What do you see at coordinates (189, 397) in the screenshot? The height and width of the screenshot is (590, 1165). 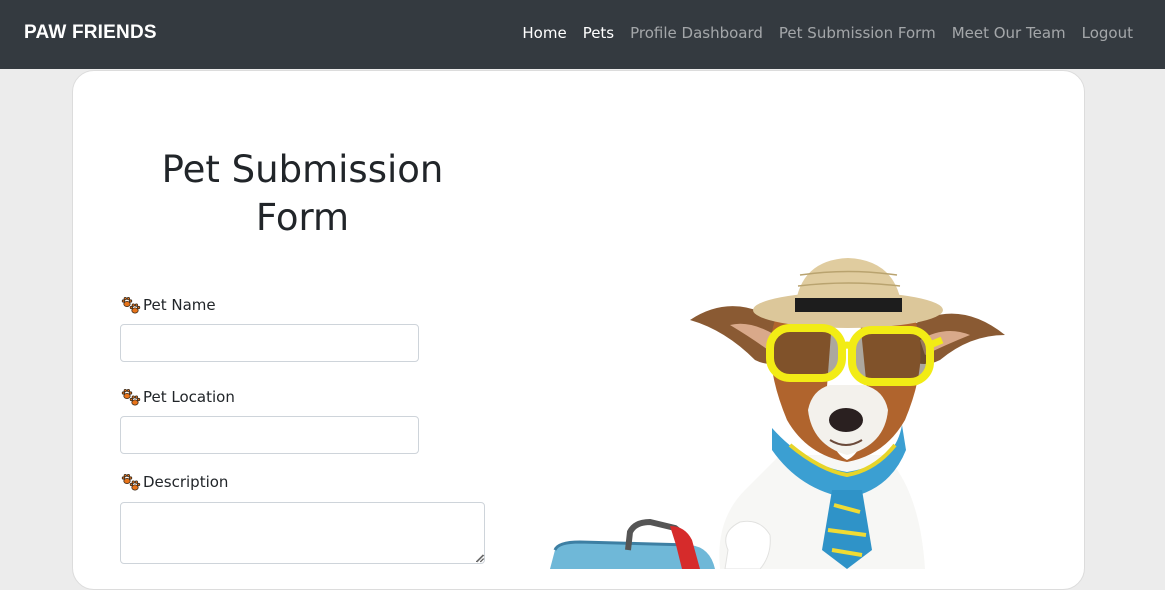 I see `pet-location-label-text: Pet Location` at bounding box center [189, 397].